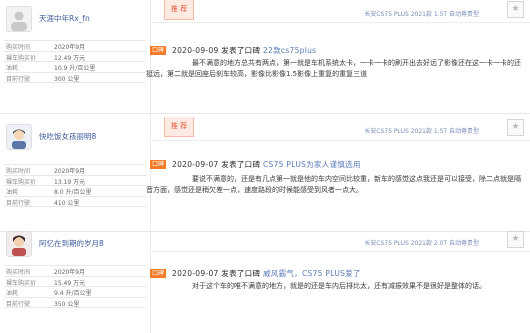 This screenshot has height=333, width=530. I want to click on stat-fuel: 油耗 9.4 升/百公里, so click(75, 292).